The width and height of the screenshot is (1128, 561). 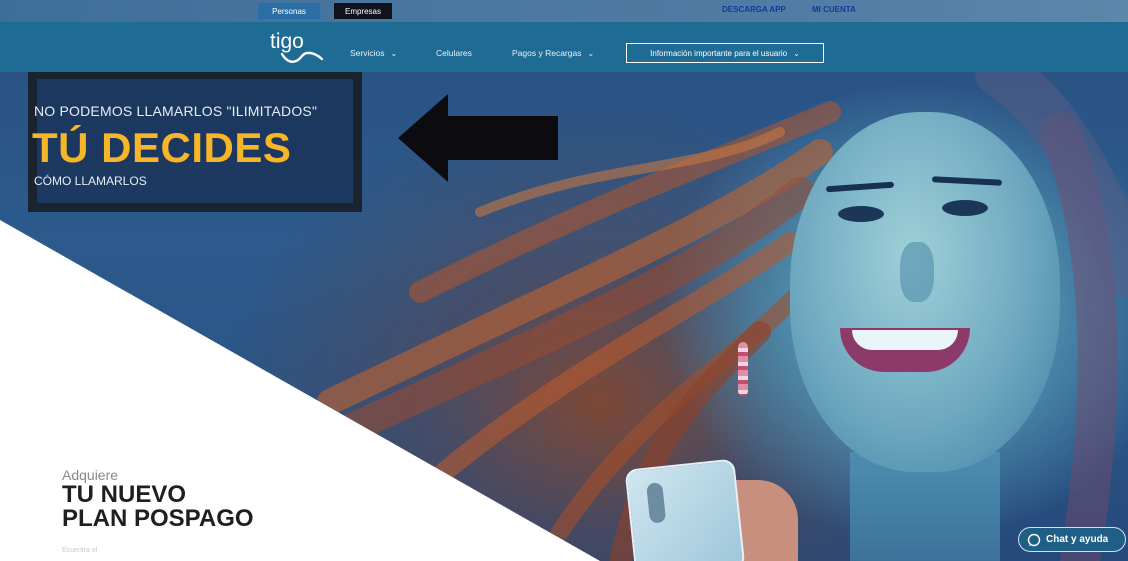 I want to click on headline: TU NUEVO PLAN POSPAGO, so click(x=158, y=507).